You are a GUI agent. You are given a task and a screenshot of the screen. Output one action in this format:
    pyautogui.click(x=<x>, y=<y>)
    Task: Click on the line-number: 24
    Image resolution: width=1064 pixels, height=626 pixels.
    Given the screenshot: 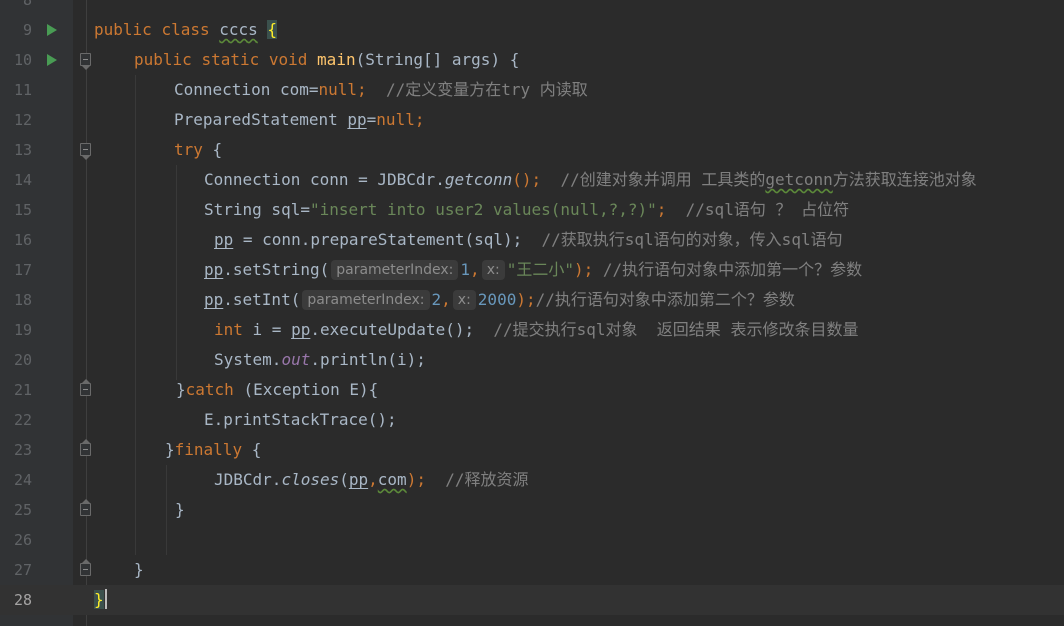 What is the action you would take?
    pyautogui.click(x=22, y=480)
    